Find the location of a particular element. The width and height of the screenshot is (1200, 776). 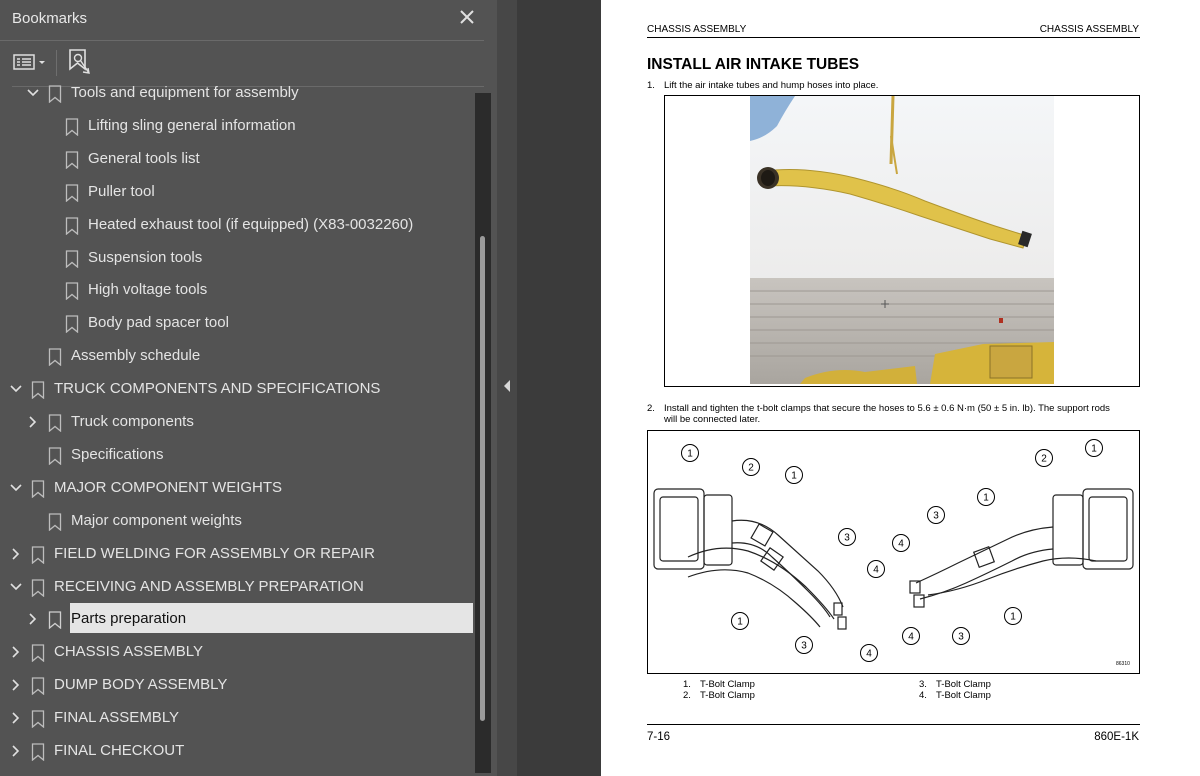

header-divider is located at coordinates (242, 40).